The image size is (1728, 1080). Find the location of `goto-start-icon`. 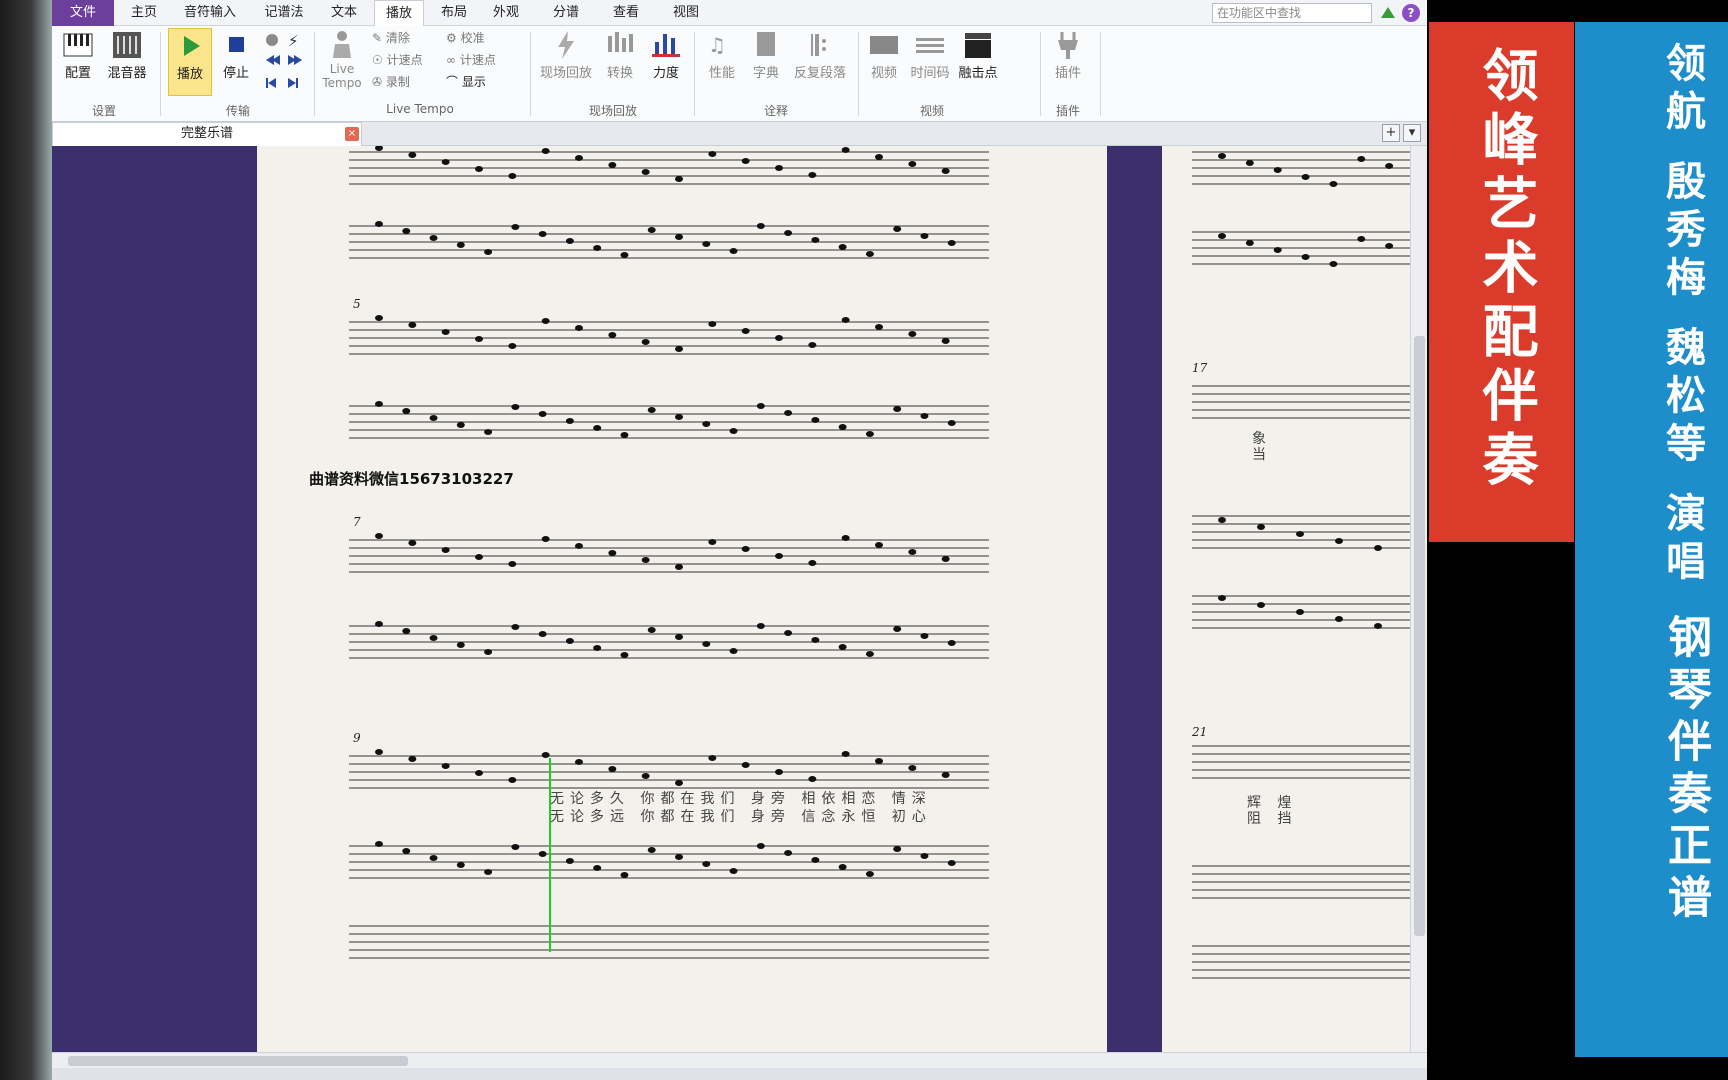

goto-start-icon is located at coordinates (267, 83).